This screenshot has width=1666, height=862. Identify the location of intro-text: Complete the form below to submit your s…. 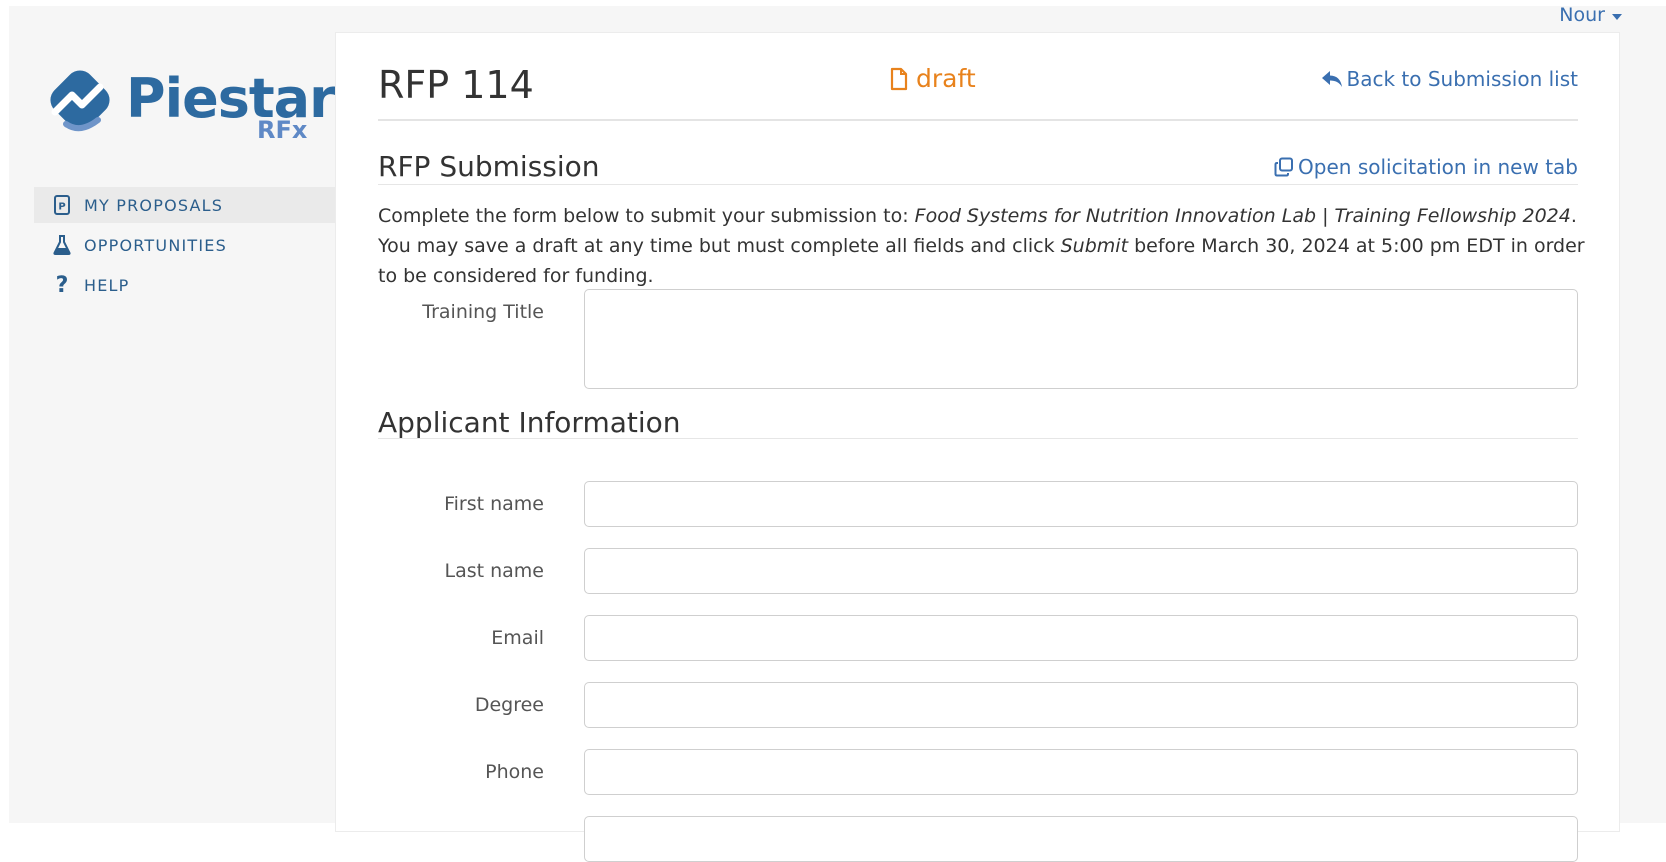
(983, 246).